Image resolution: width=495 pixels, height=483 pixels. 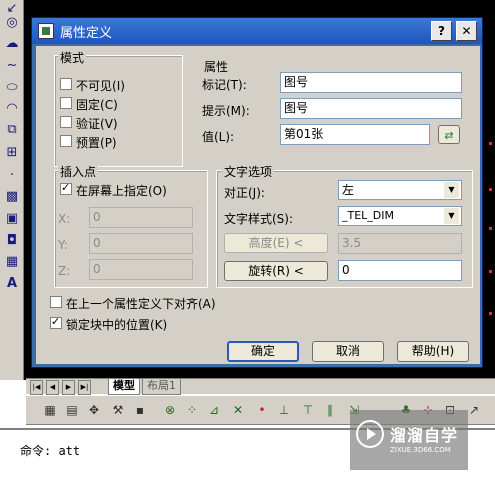 I want to click on mode-group-title: 模式, so click(x=72, y=57).